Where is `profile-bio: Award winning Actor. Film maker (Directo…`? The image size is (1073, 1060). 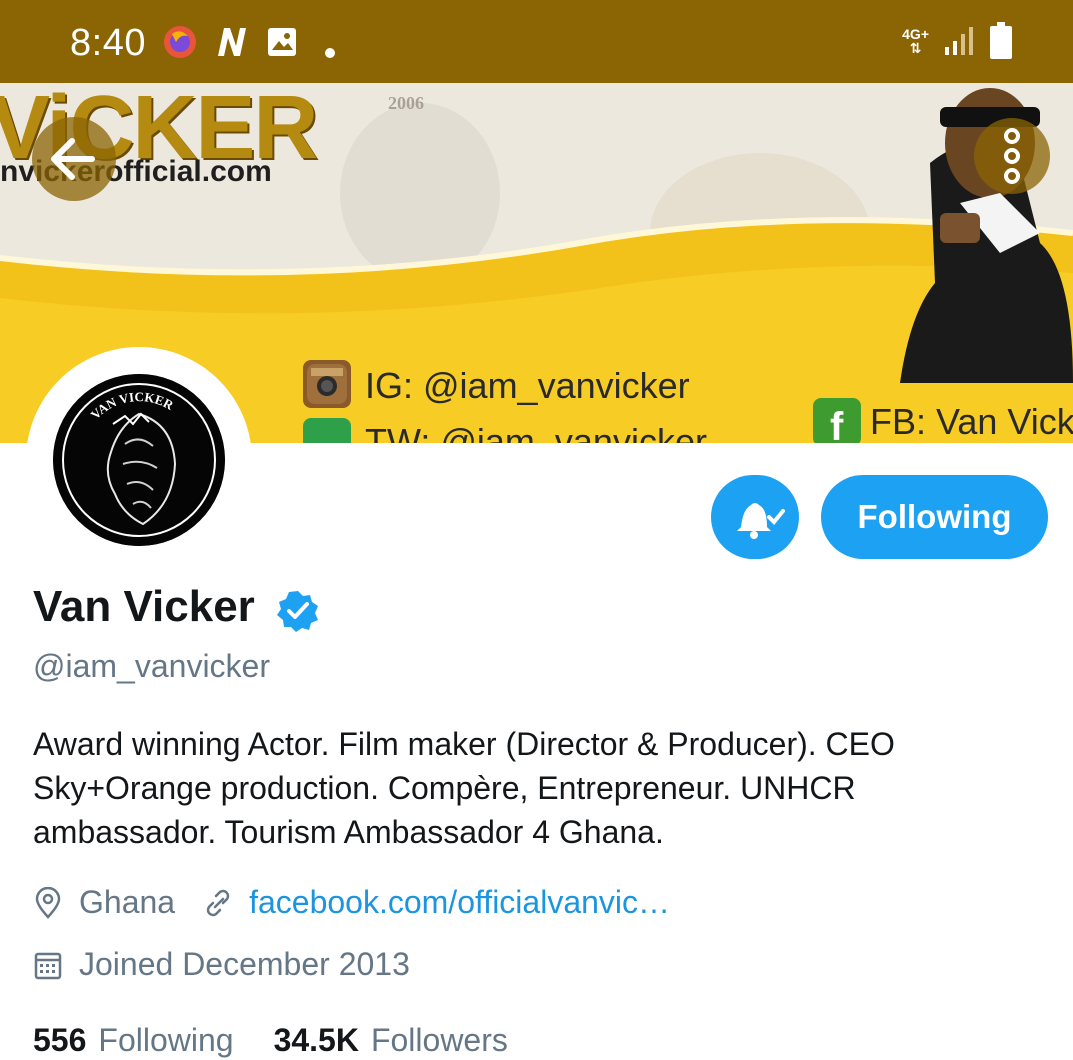
profile-bio: Award winning Actor. Film maker (Directo… is located at coordinates (538, 788).